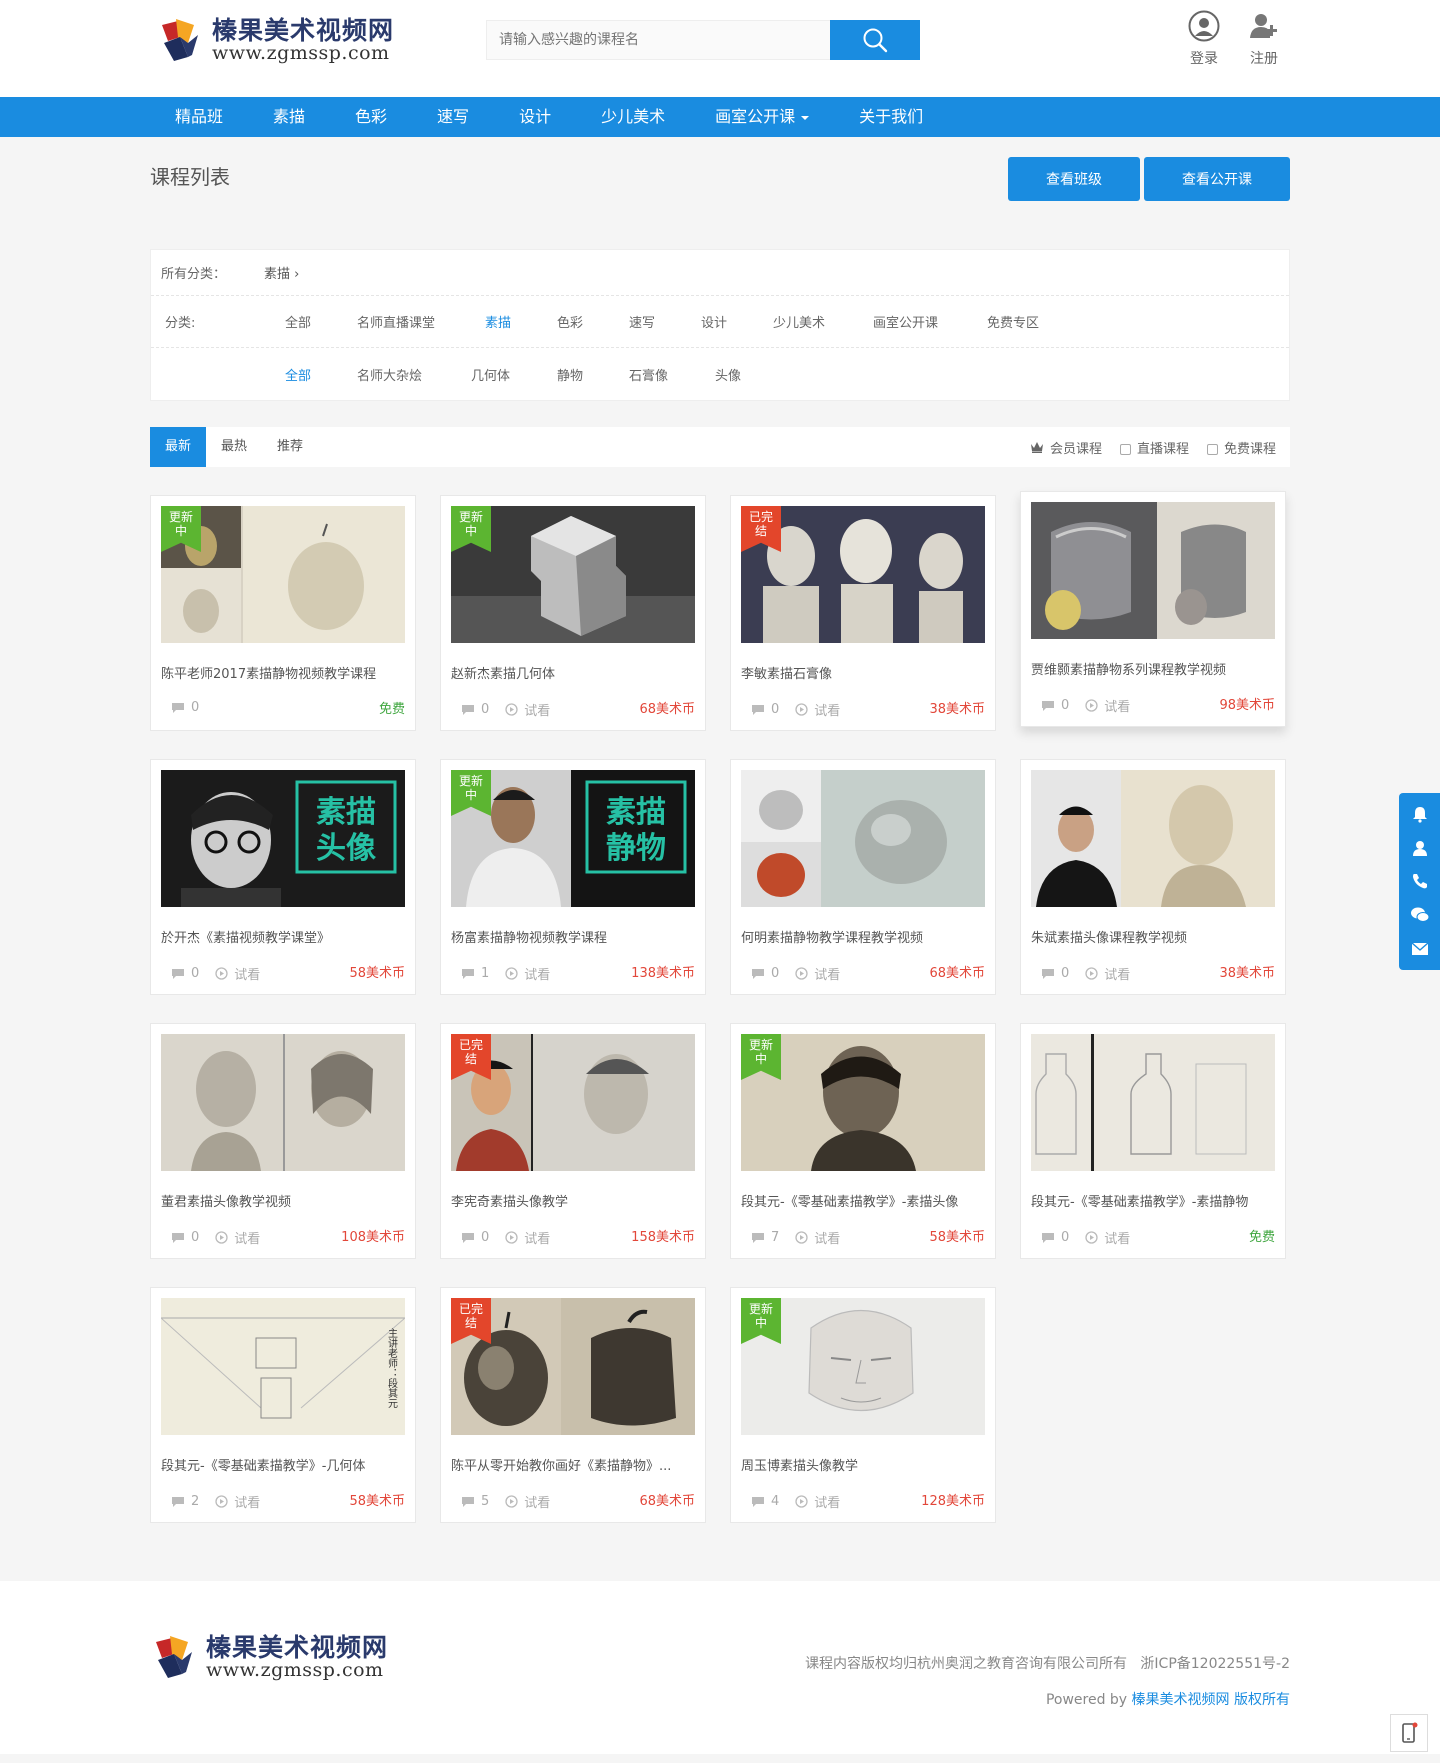 This screenshot has height=1763, width=1440. What do you see at coordinates (1074, 179) in the screenshot?
I see `view-classes-button: 查看班级` at bounding box center [1074, 179].